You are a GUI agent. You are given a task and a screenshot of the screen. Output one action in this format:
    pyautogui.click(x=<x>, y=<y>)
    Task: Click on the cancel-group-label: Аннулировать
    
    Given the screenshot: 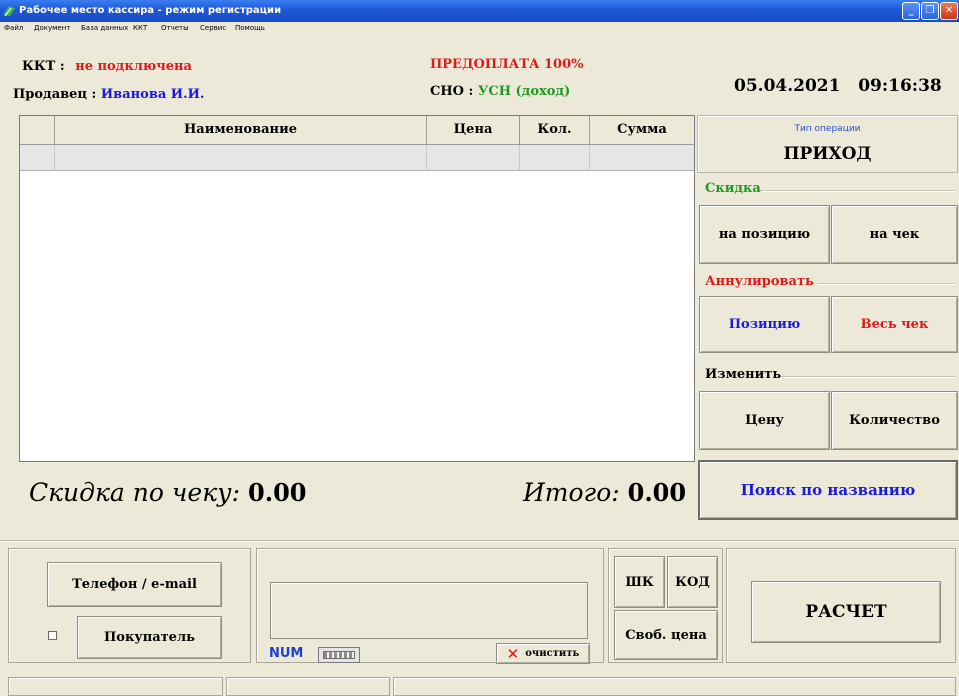 What is the action you would take?
    pyautogui.click(x=759, y=281)
    